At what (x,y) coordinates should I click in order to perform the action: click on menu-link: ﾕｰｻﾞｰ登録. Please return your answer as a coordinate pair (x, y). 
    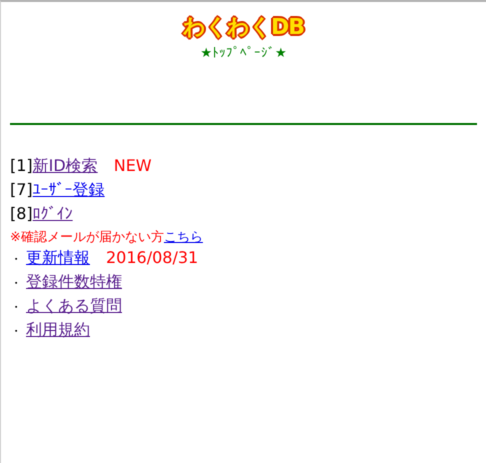
    Looking at the image, I should click on (68, 190).